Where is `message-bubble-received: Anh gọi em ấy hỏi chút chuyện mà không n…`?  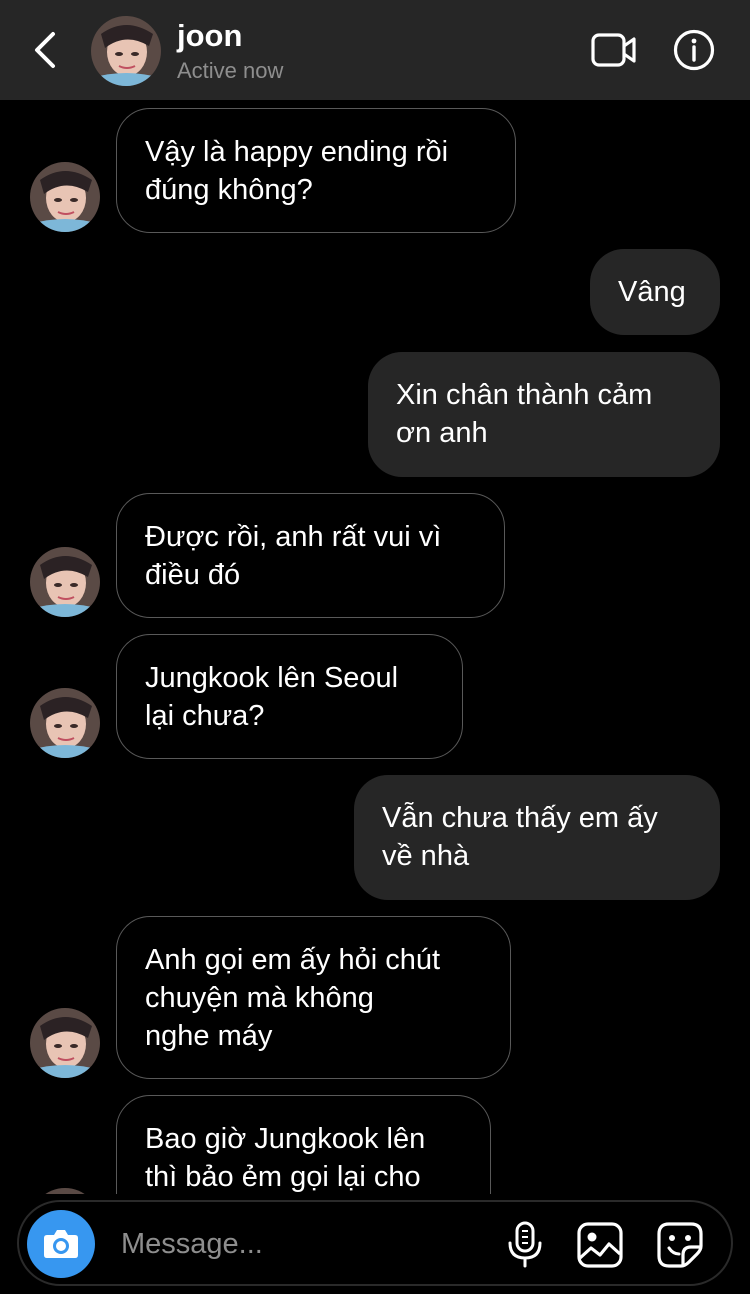 message-bubble-received: Anh gọi em ấy hỏi chút chuyện mà không n… is located at coordinates (313, 997).